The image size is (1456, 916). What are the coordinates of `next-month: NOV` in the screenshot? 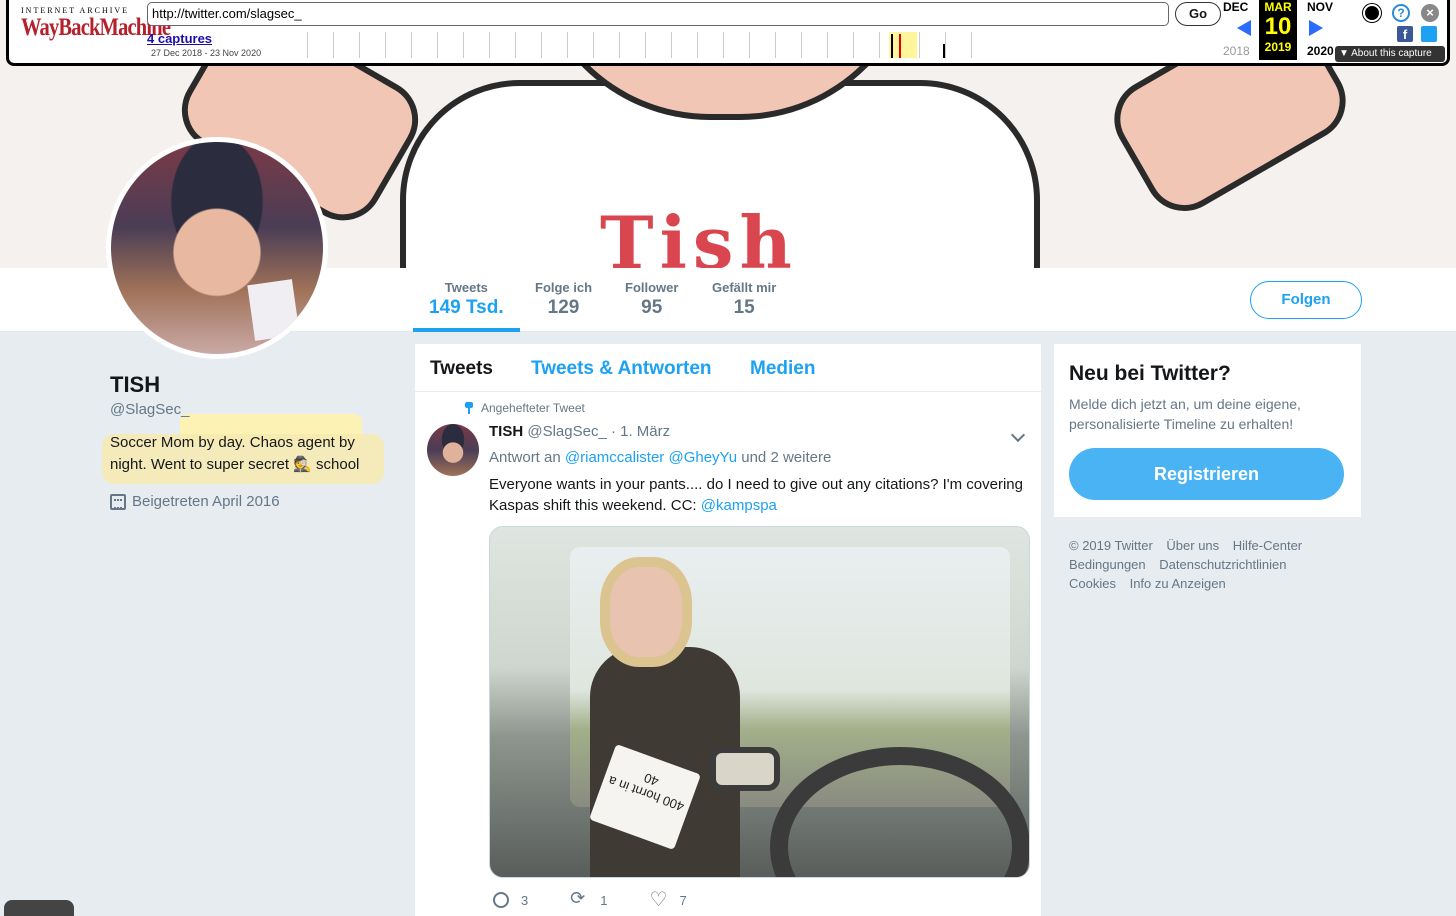 It's located at (1320, 7).